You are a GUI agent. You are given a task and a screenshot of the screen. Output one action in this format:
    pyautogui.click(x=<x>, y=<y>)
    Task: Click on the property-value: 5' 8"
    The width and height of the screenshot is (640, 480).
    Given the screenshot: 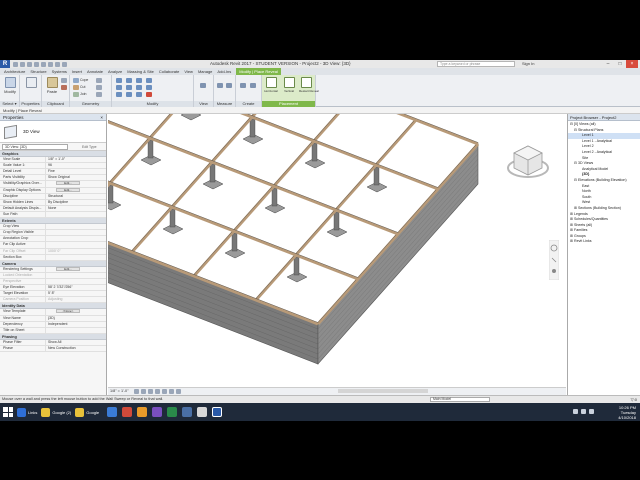 What is the action you would take?
    pyautogui.click(x=76, y=293)
    